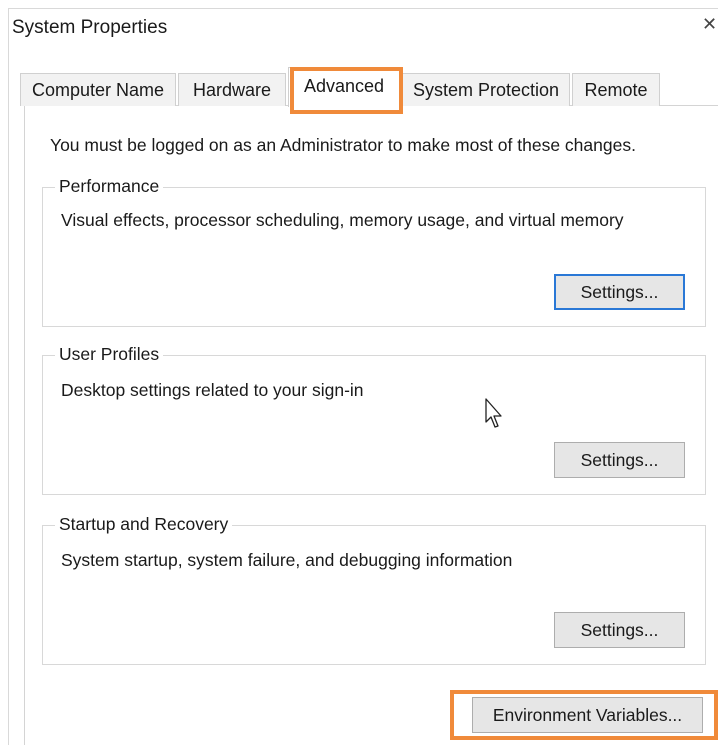  Describe the element at coordinates (486, 89) in the screenshot. I see `tab-system-protection: System Protection` at that location.